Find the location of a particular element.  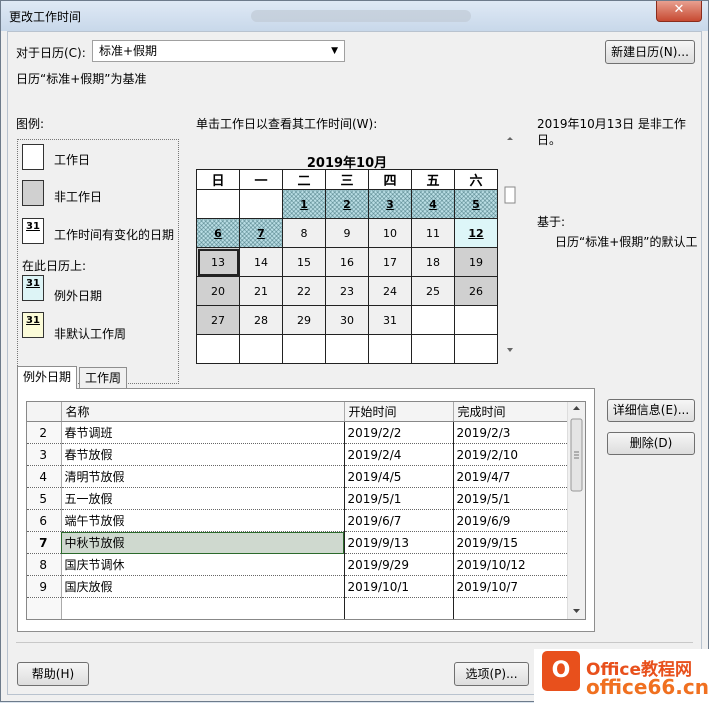

row-number: 6 is located at coordinates (44, 520).